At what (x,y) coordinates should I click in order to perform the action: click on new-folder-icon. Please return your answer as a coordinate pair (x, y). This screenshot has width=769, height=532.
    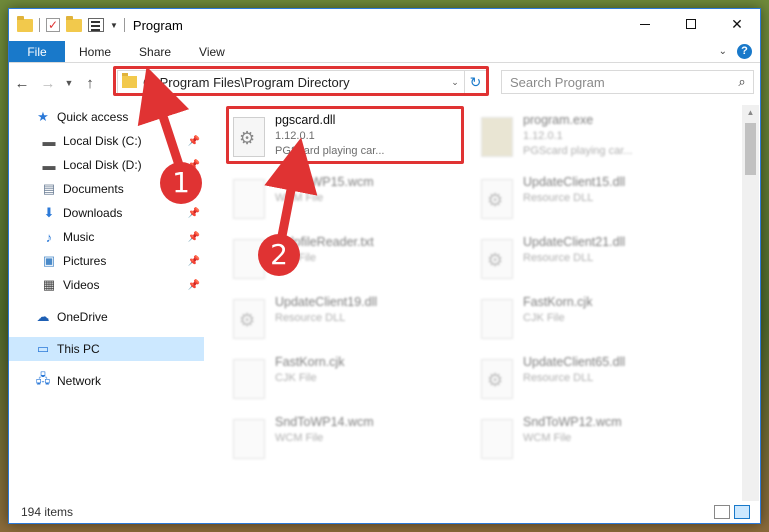
    Looking at the image, I should click on (74, 23).